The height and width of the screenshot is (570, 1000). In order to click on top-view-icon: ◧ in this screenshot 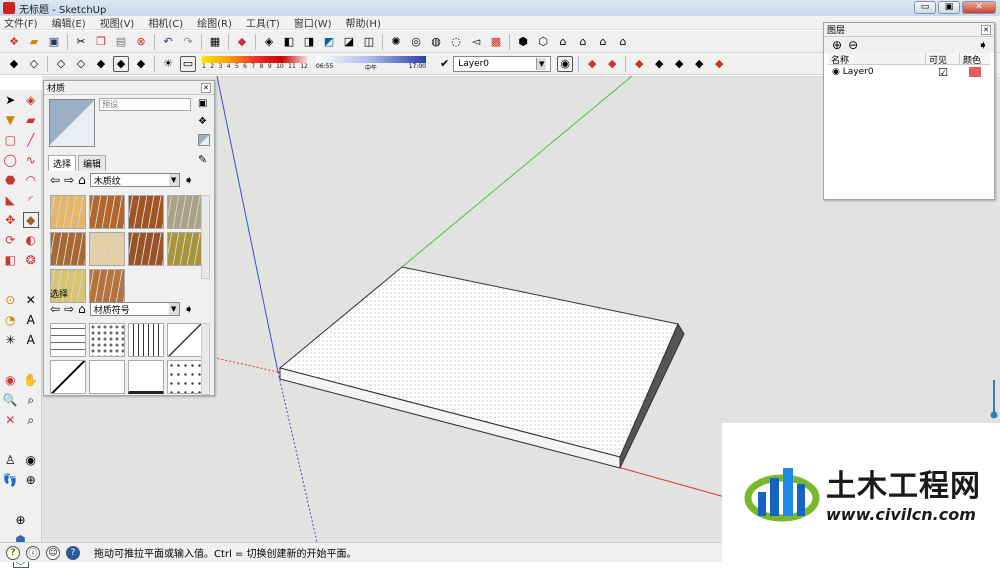, I will do `click(289, 42)`.